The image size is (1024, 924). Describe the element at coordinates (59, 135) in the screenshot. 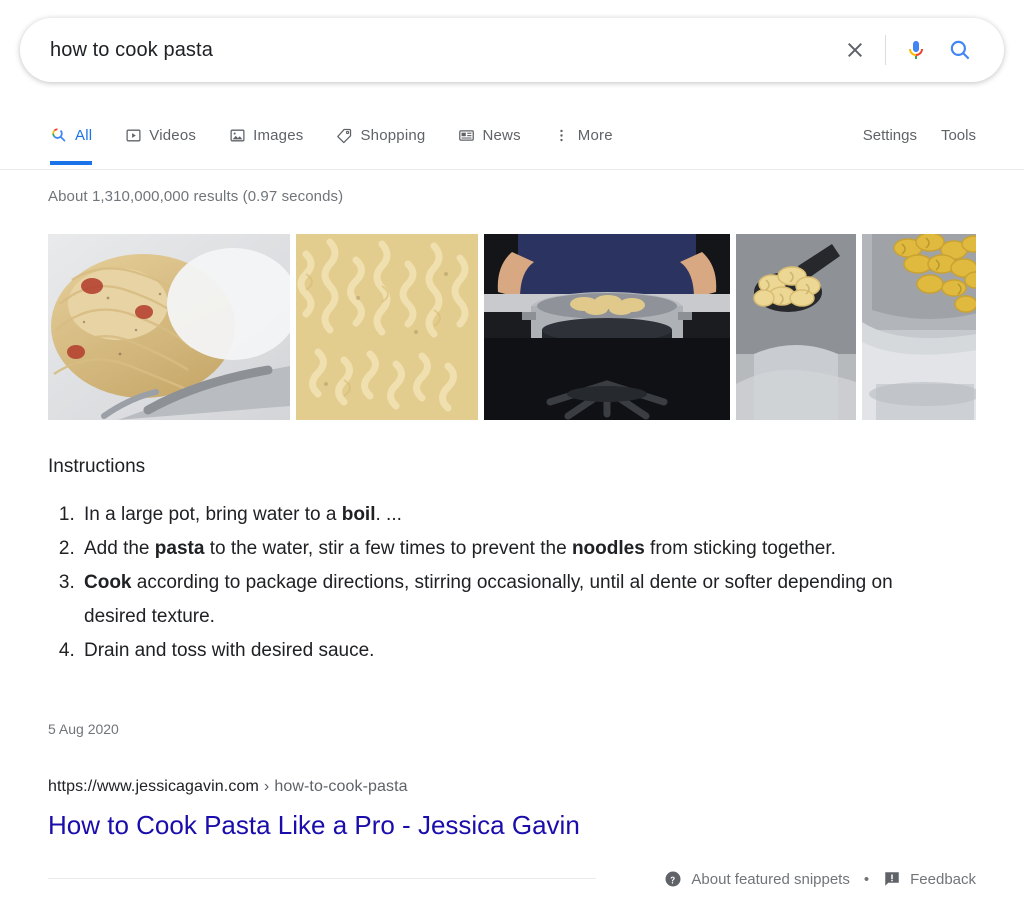

I see `google-search-icon` at that location.